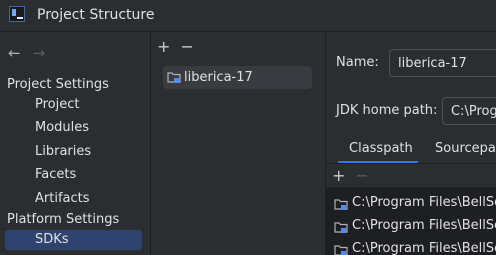 The height and width of the screenshot is (255, 496). I want to click on jdk-home-path-input, so click(469, 111).